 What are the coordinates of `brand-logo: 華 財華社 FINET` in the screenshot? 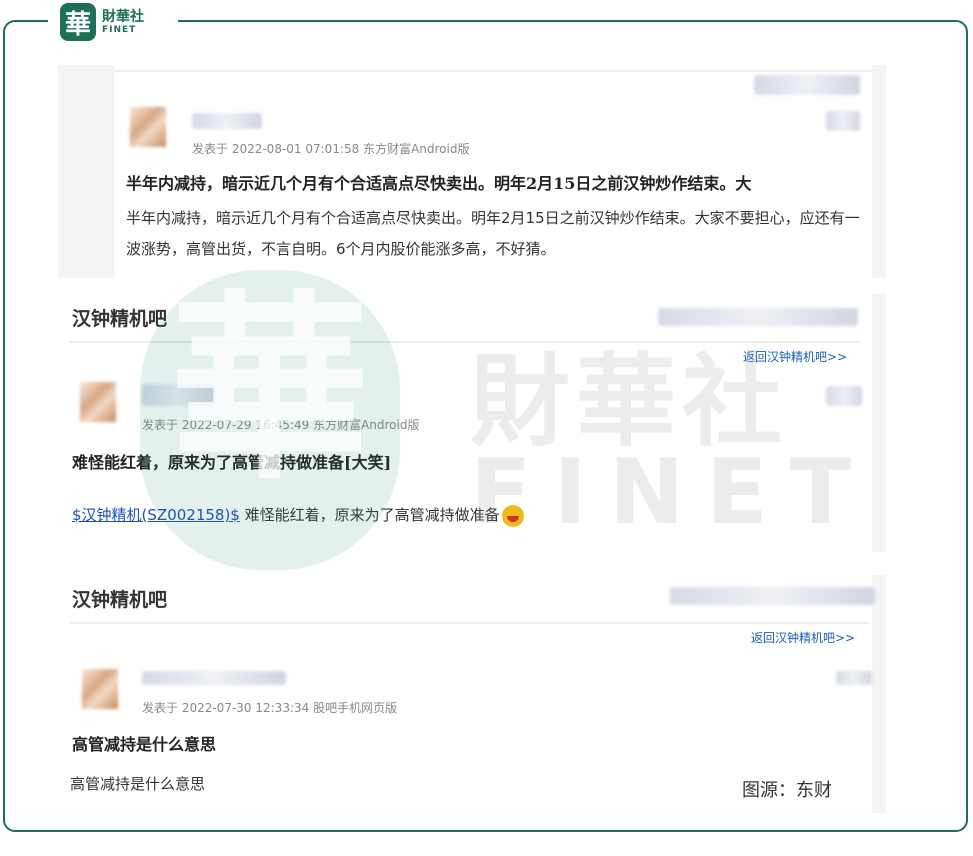 It's located at (113, 22).